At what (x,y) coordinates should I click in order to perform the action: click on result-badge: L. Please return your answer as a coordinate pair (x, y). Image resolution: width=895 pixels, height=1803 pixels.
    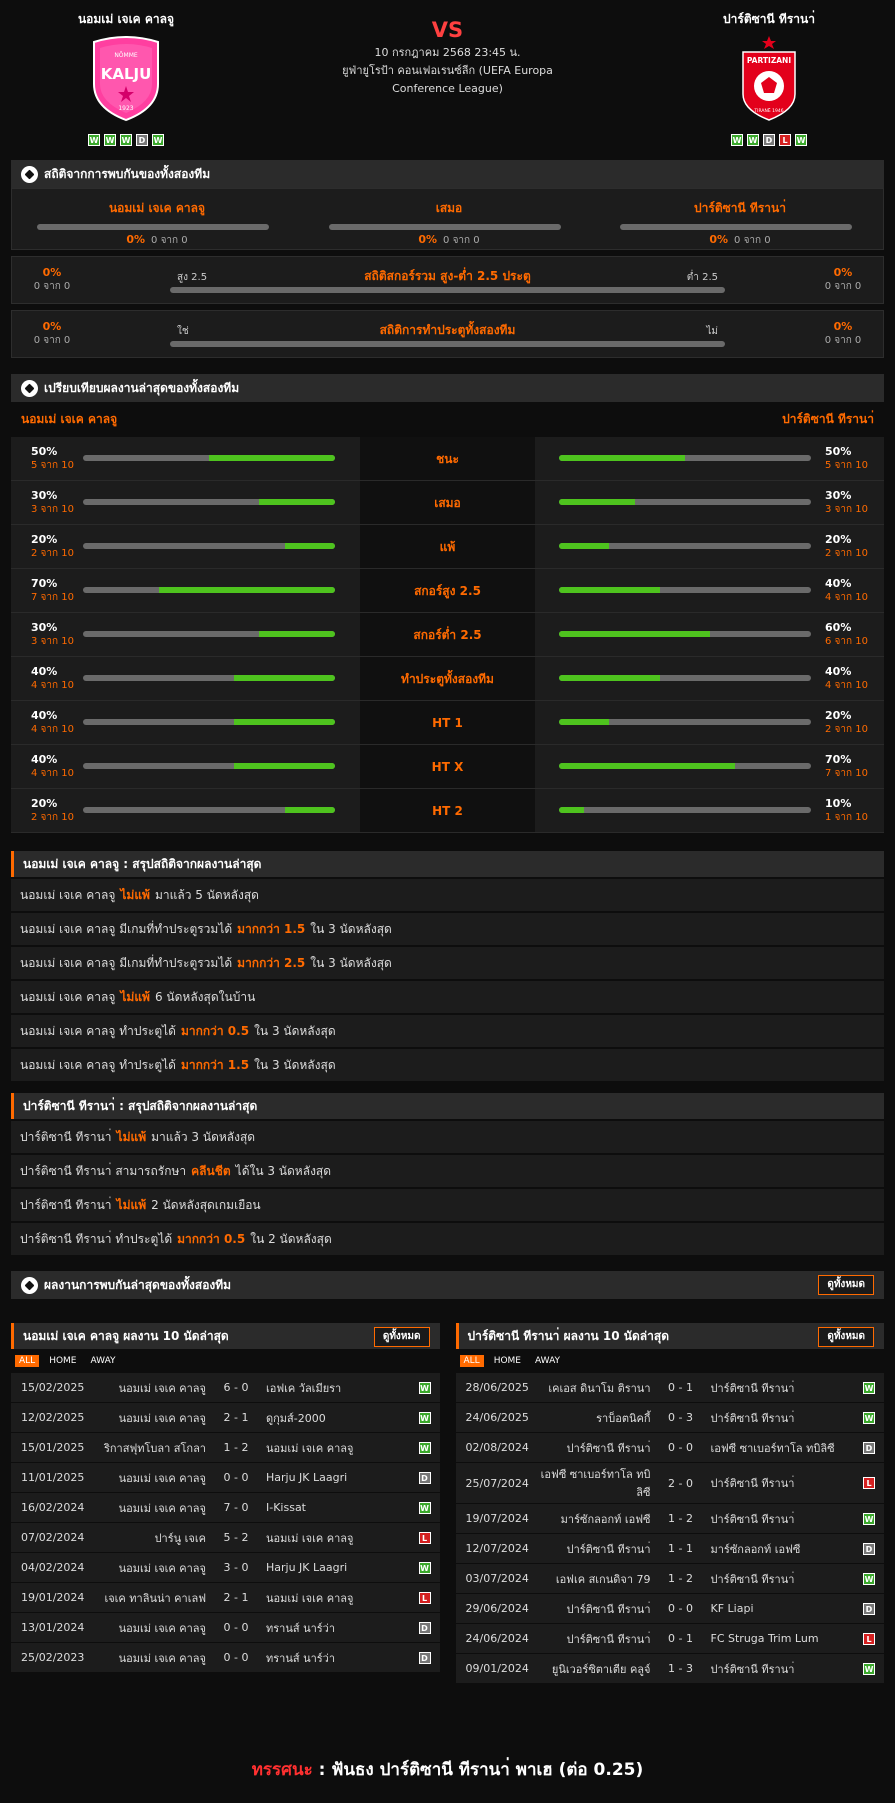
    Looking at the image, I should click on (869, 1638).